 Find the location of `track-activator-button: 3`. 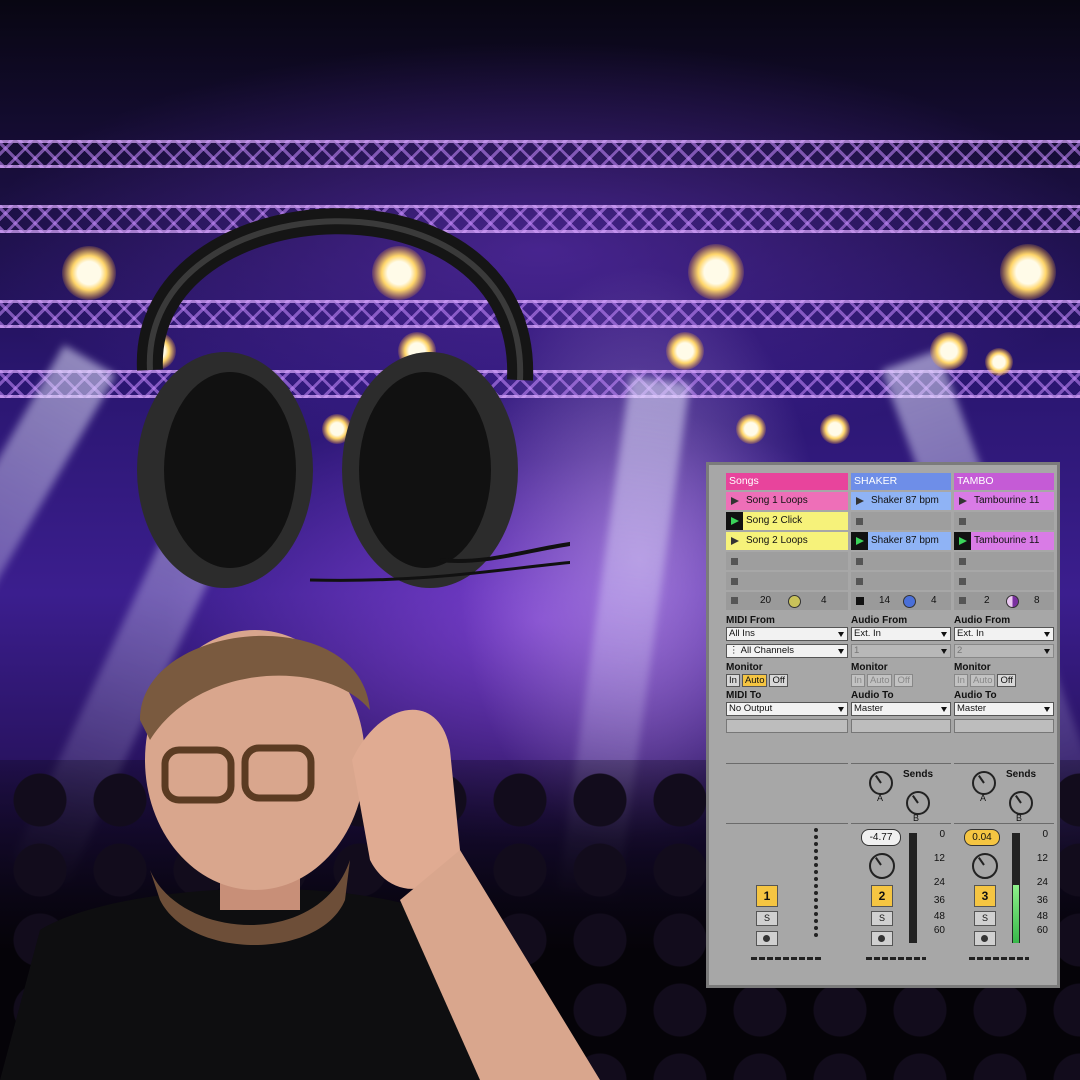

track-activator-button: 3 is located at coordinates (985, 896).